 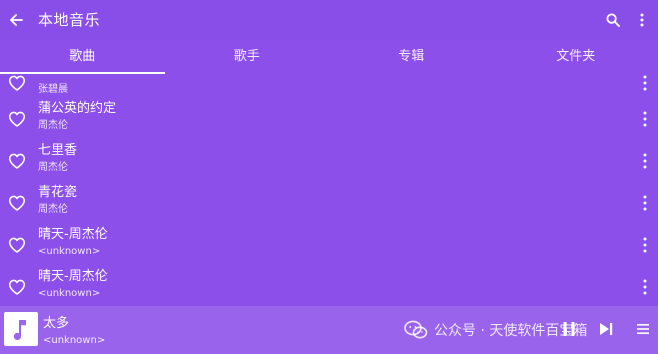 I want to click on list-item: 蒲公英的约定 周杰伦, so click(x=329, y=119).